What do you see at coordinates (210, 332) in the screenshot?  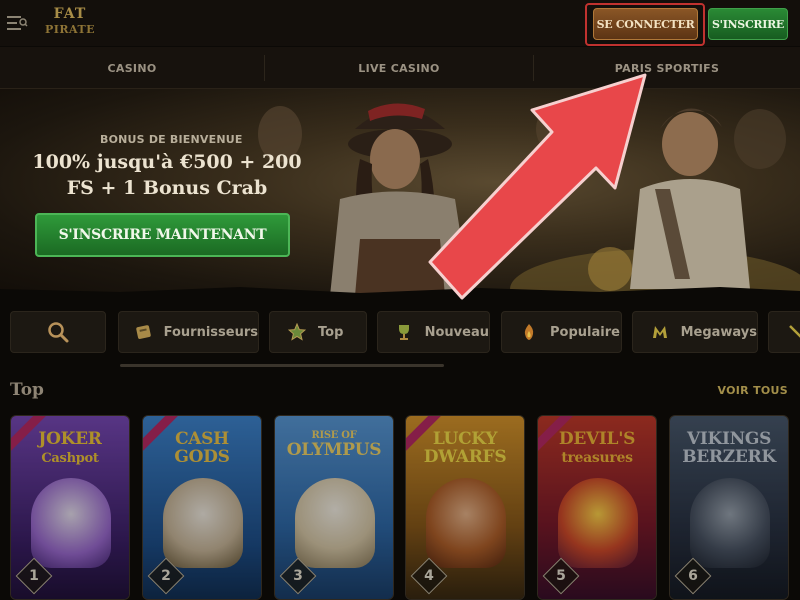 I see `chip-label: Fournisseurs` at bounding box center [210, 332].